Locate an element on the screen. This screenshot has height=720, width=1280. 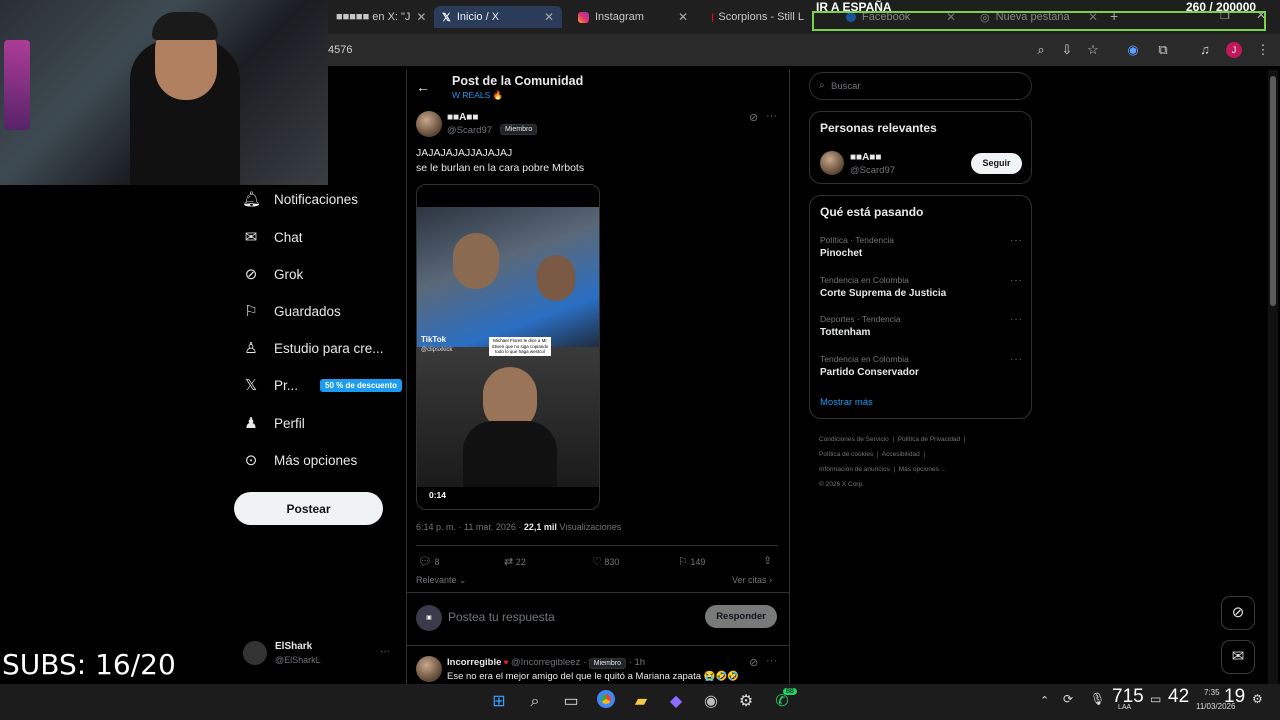
media-icon: ♫ is located at coordinates (1205, 50).